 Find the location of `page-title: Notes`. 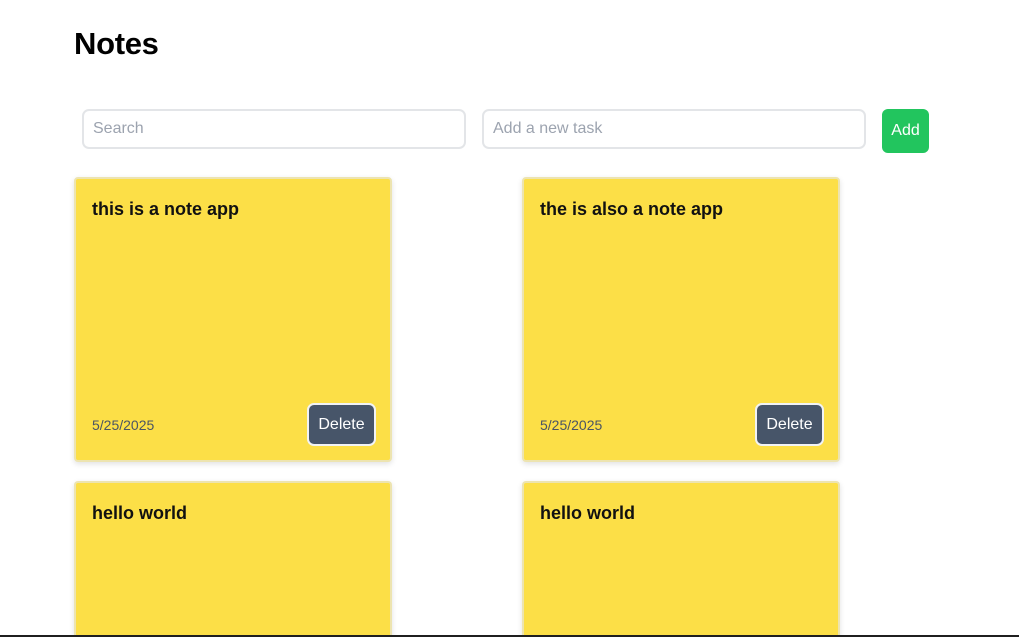

page-title: Notes is located at coordinates (116, 43).